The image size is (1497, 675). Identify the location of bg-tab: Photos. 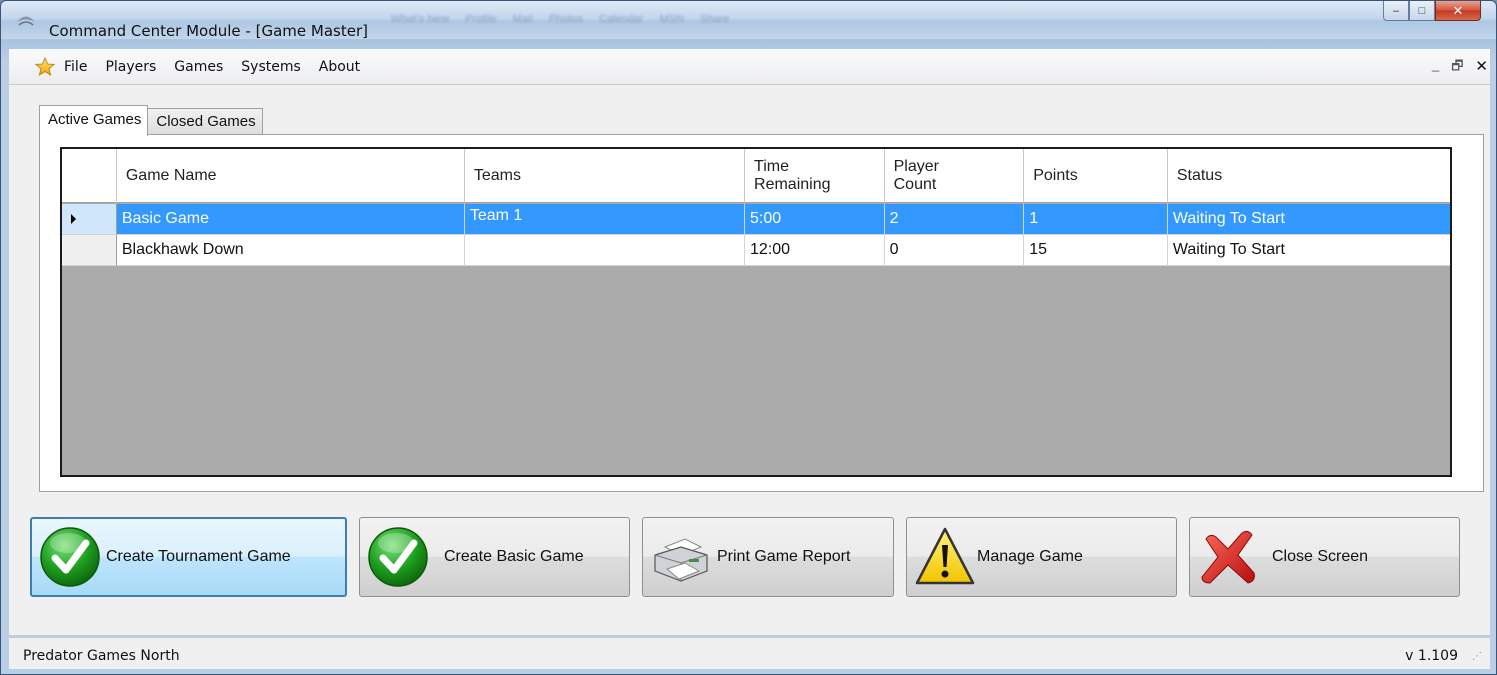
(565, 19).